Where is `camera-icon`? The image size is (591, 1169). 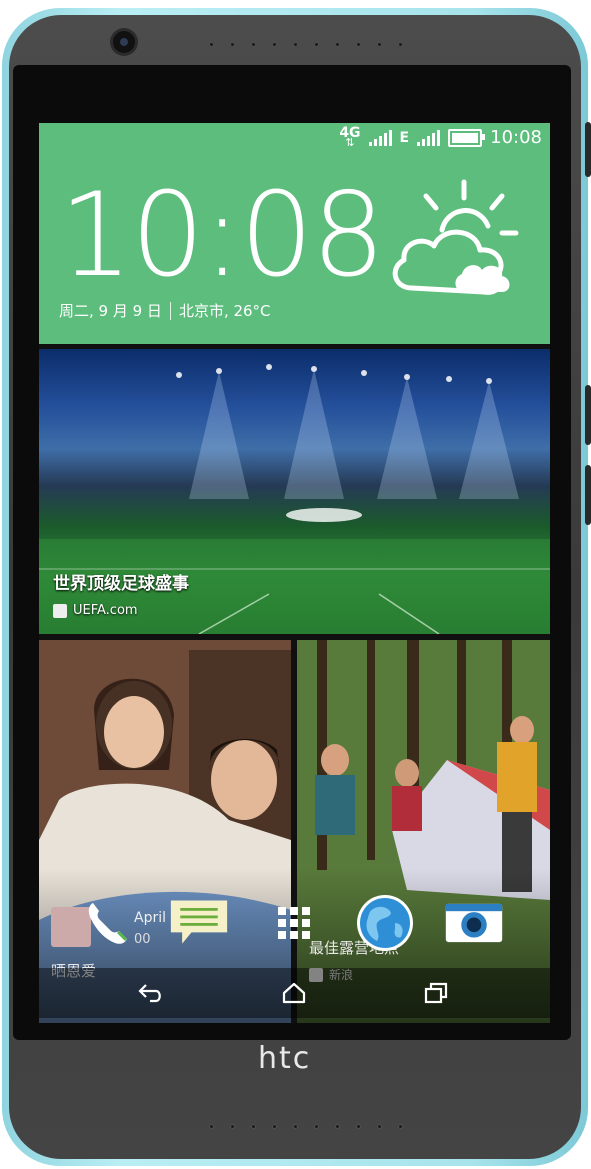
camera-icon is located at coordinates (474, 923).